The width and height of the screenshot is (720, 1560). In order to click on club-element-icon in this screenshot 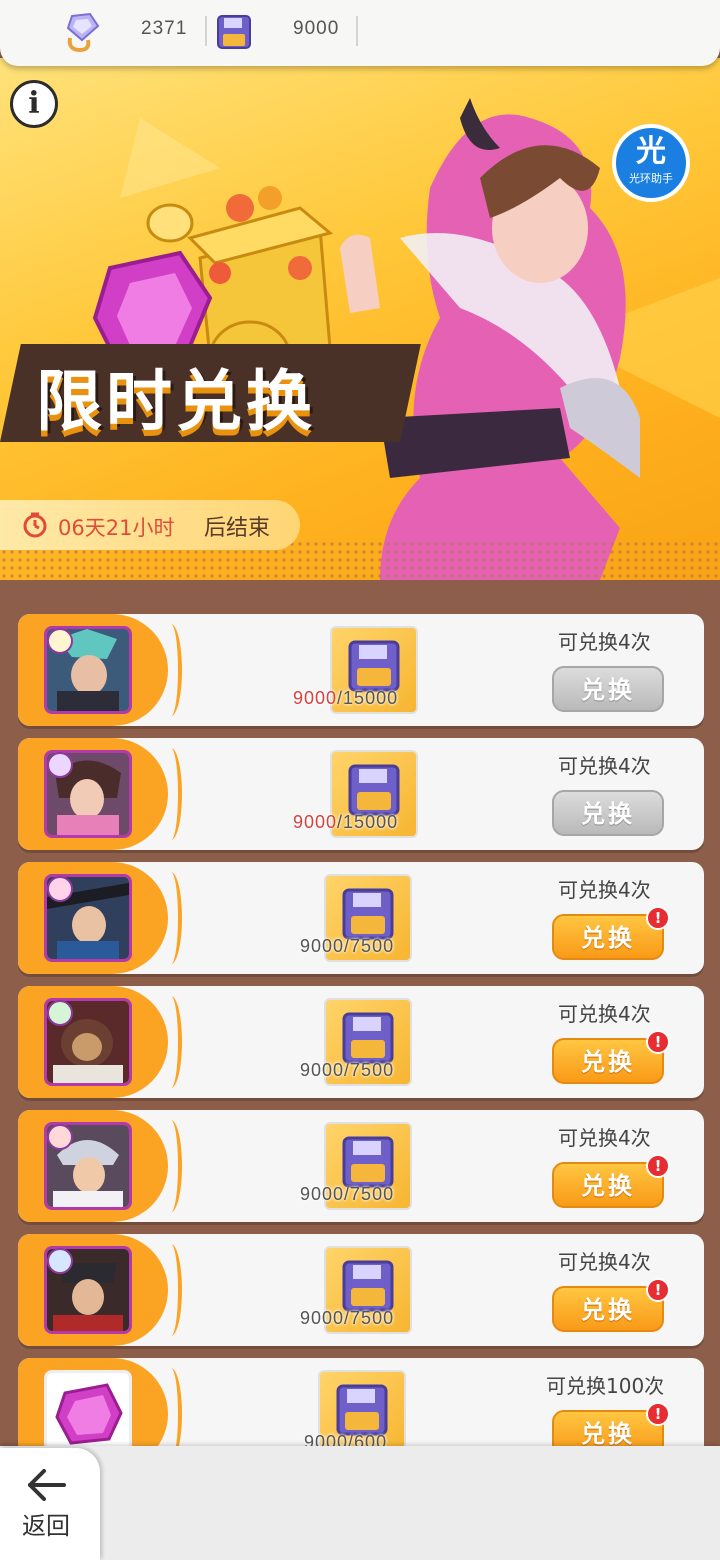, I will do `click(60, 1137)`.